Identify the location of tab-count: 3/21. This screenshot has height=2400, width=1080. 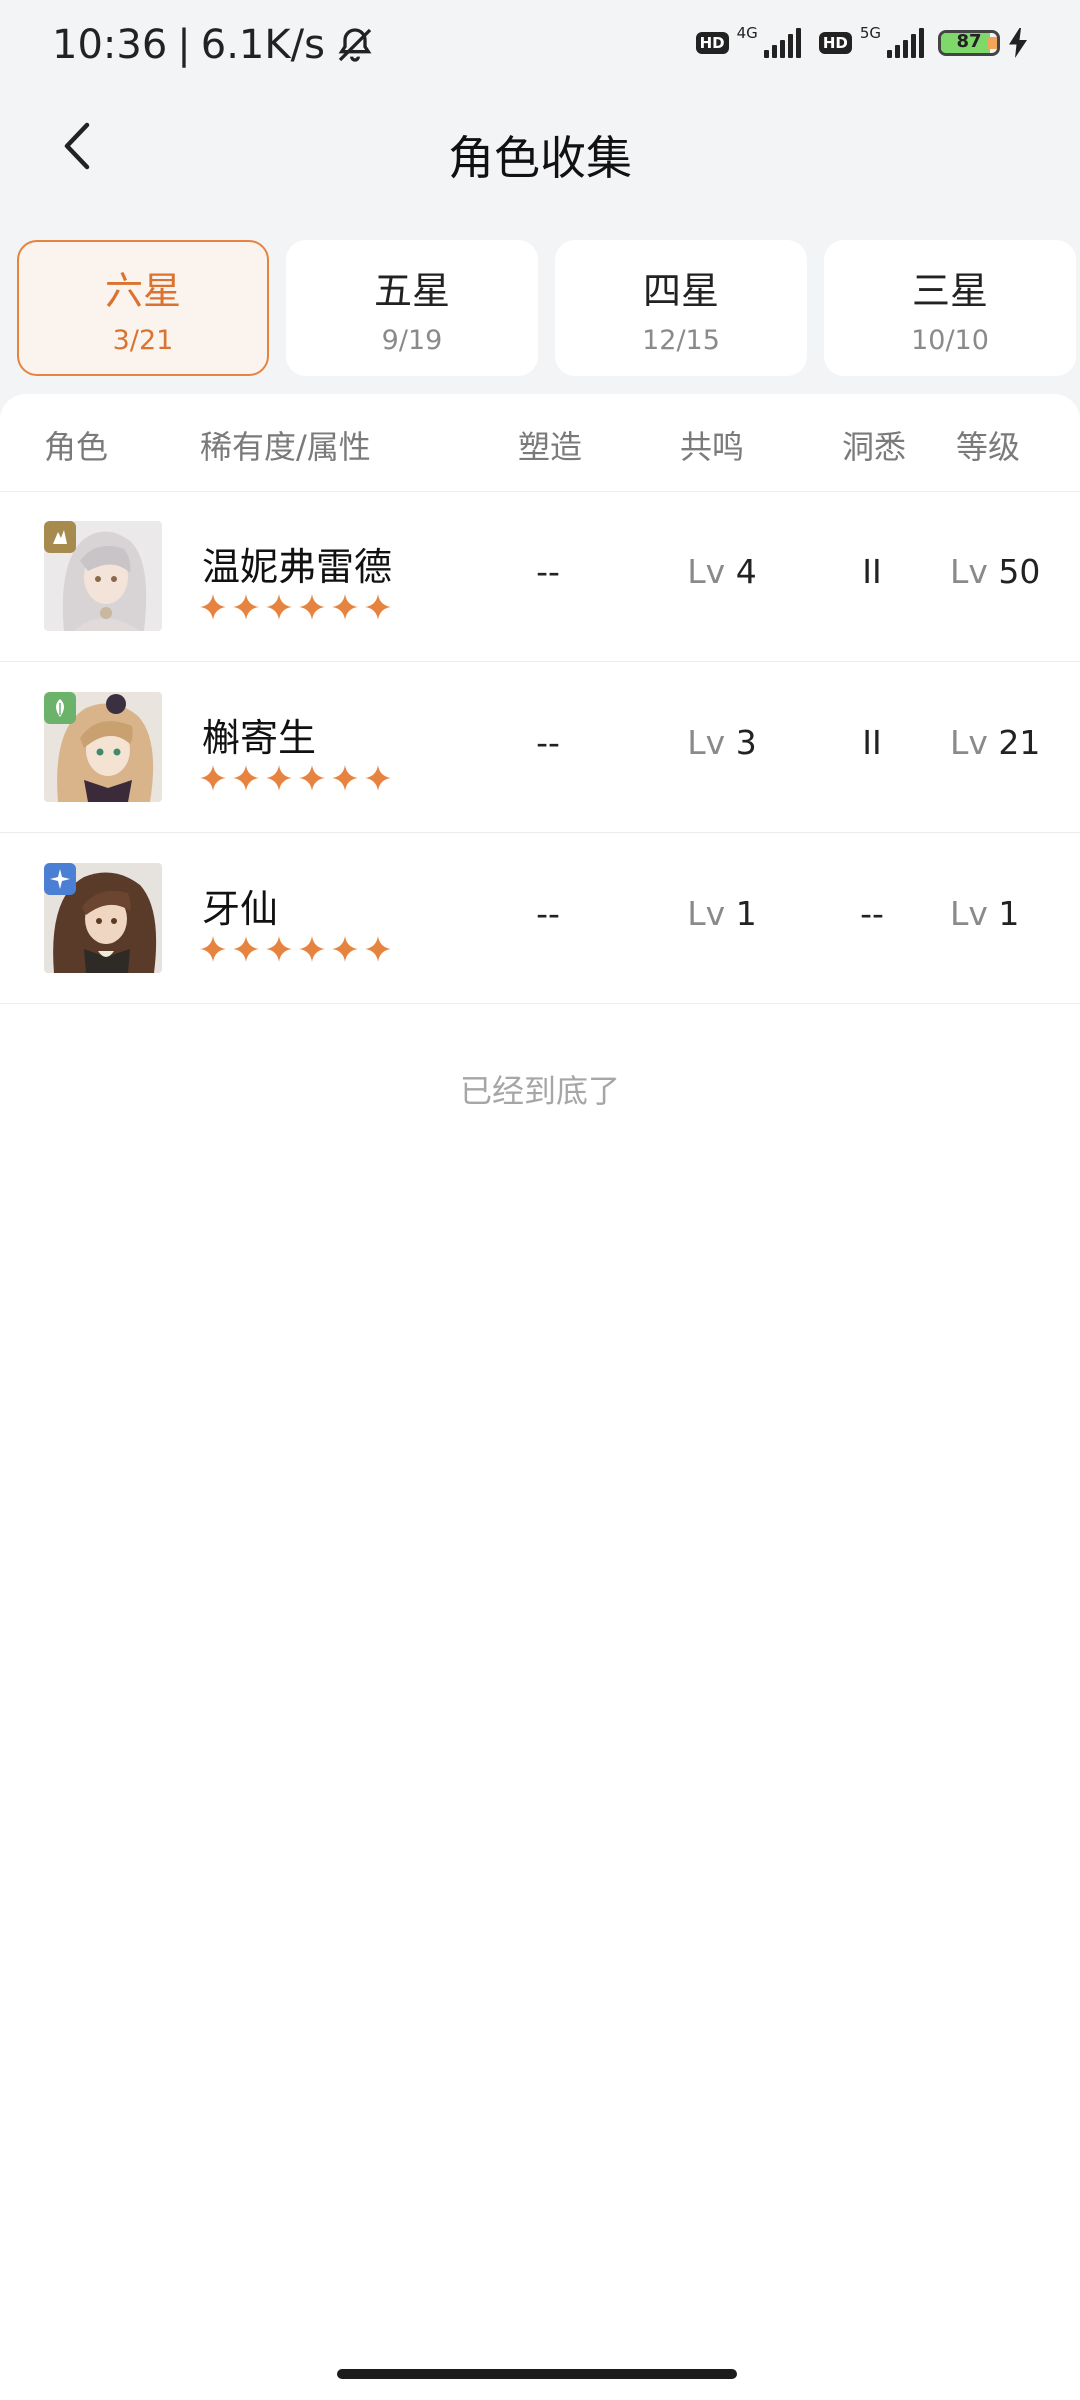
(143, 340).